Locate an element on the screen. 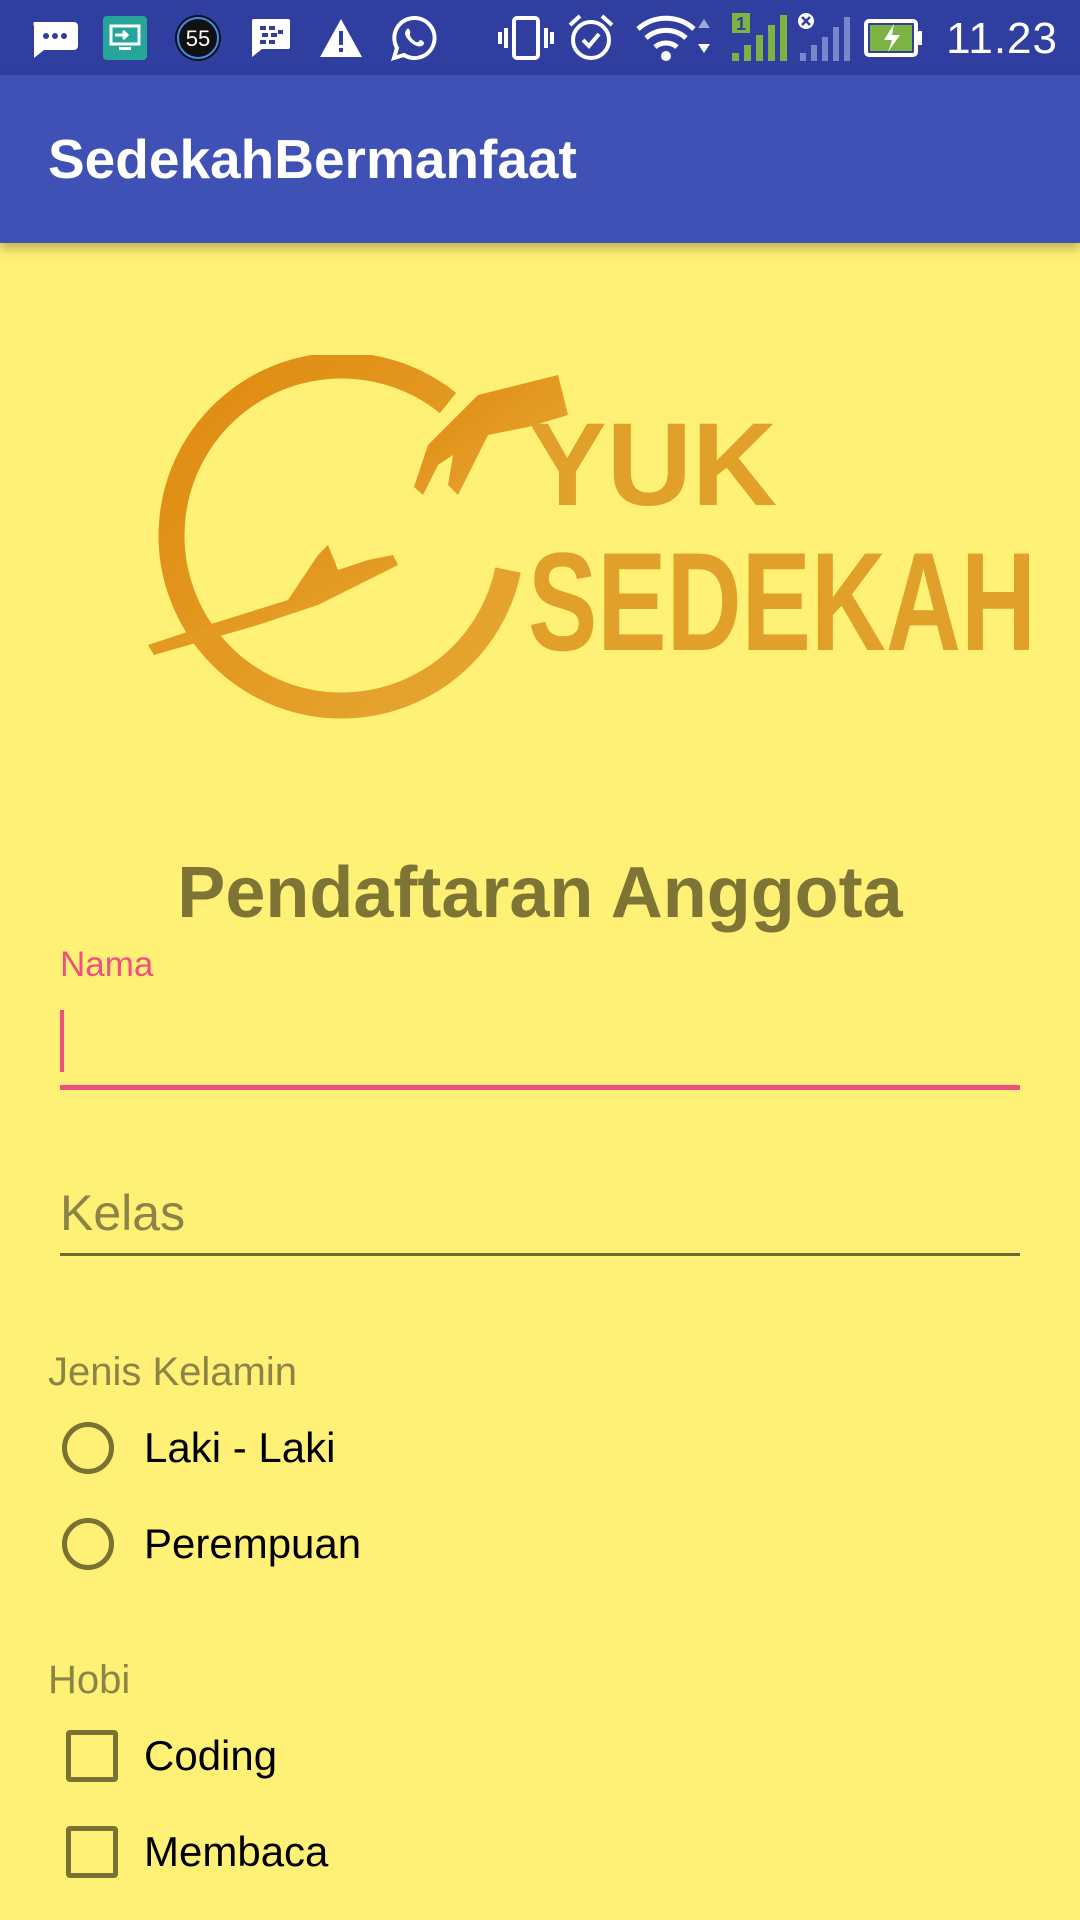 This screenshot has width=1080, height=1920. checkbox-label: Coding is located at coordinates (211, 1755).